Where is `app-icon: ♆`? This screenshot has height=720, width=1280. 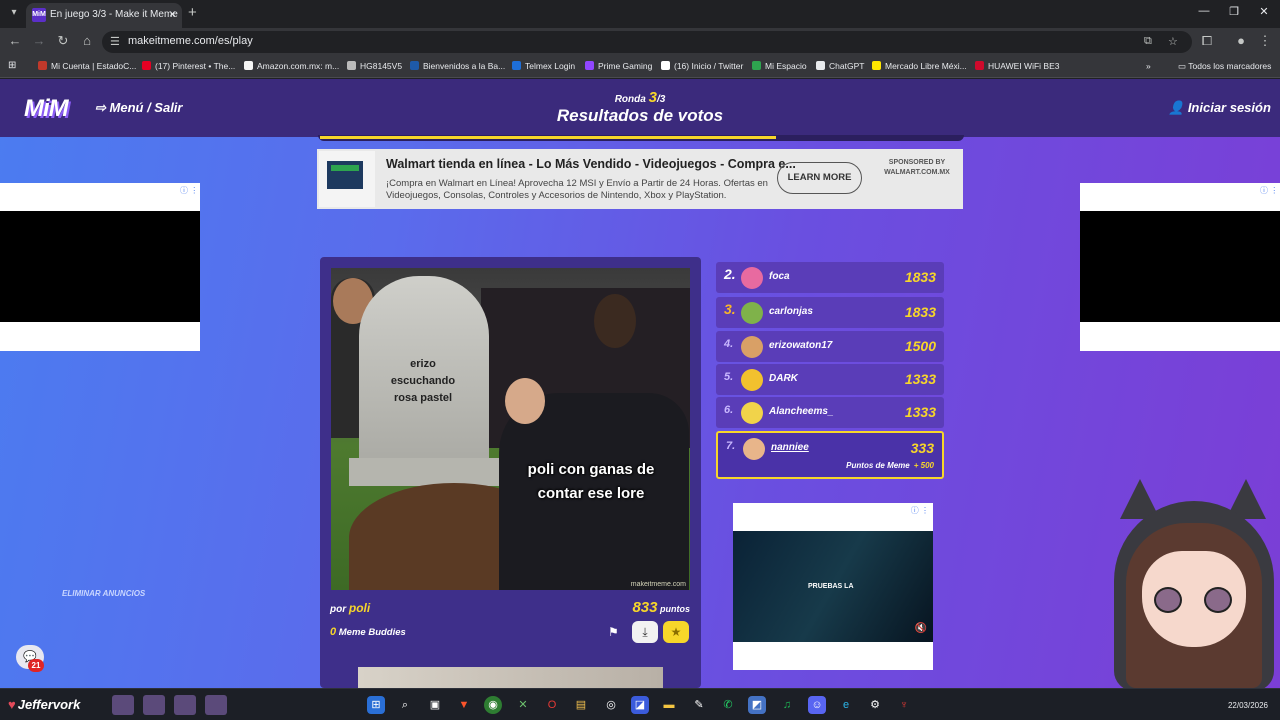 app-icon: ♆ is located at coordinates (904, 705).